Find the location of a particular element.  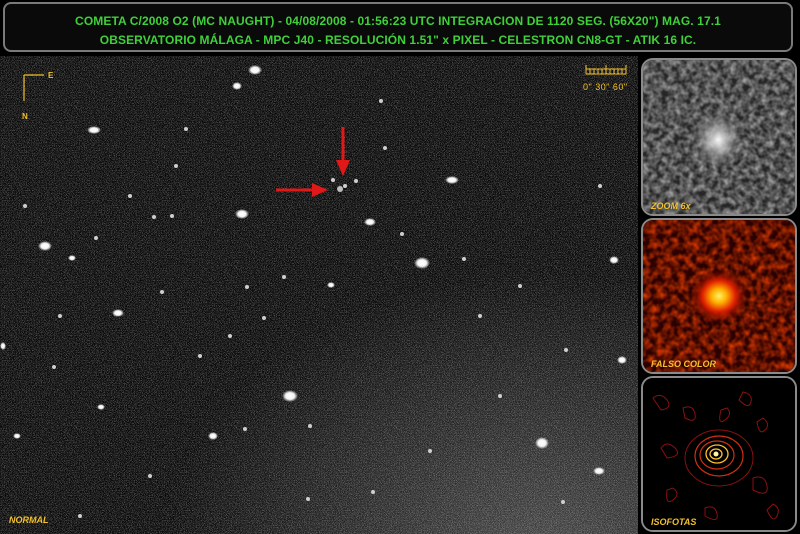

isophote-panel-label: ISOFOTAS is located at coordinates (674, 522).